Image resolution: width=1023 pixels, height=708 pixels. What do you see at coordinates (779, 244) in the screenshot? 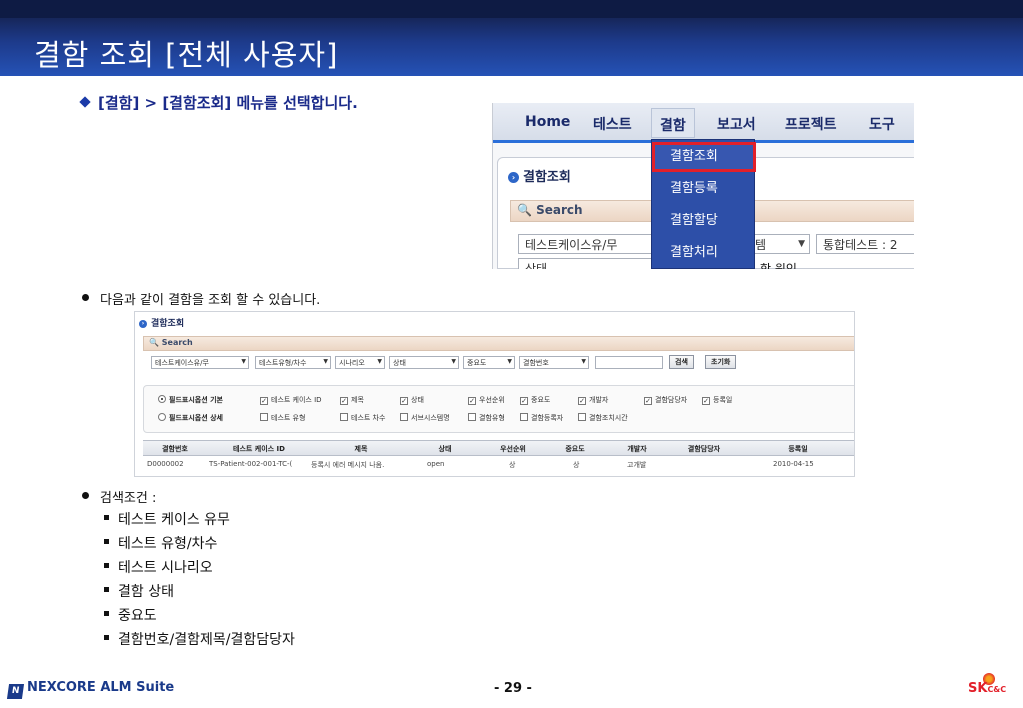
I see `item-combo: 템 ▼` at bounding box center [779, 244].